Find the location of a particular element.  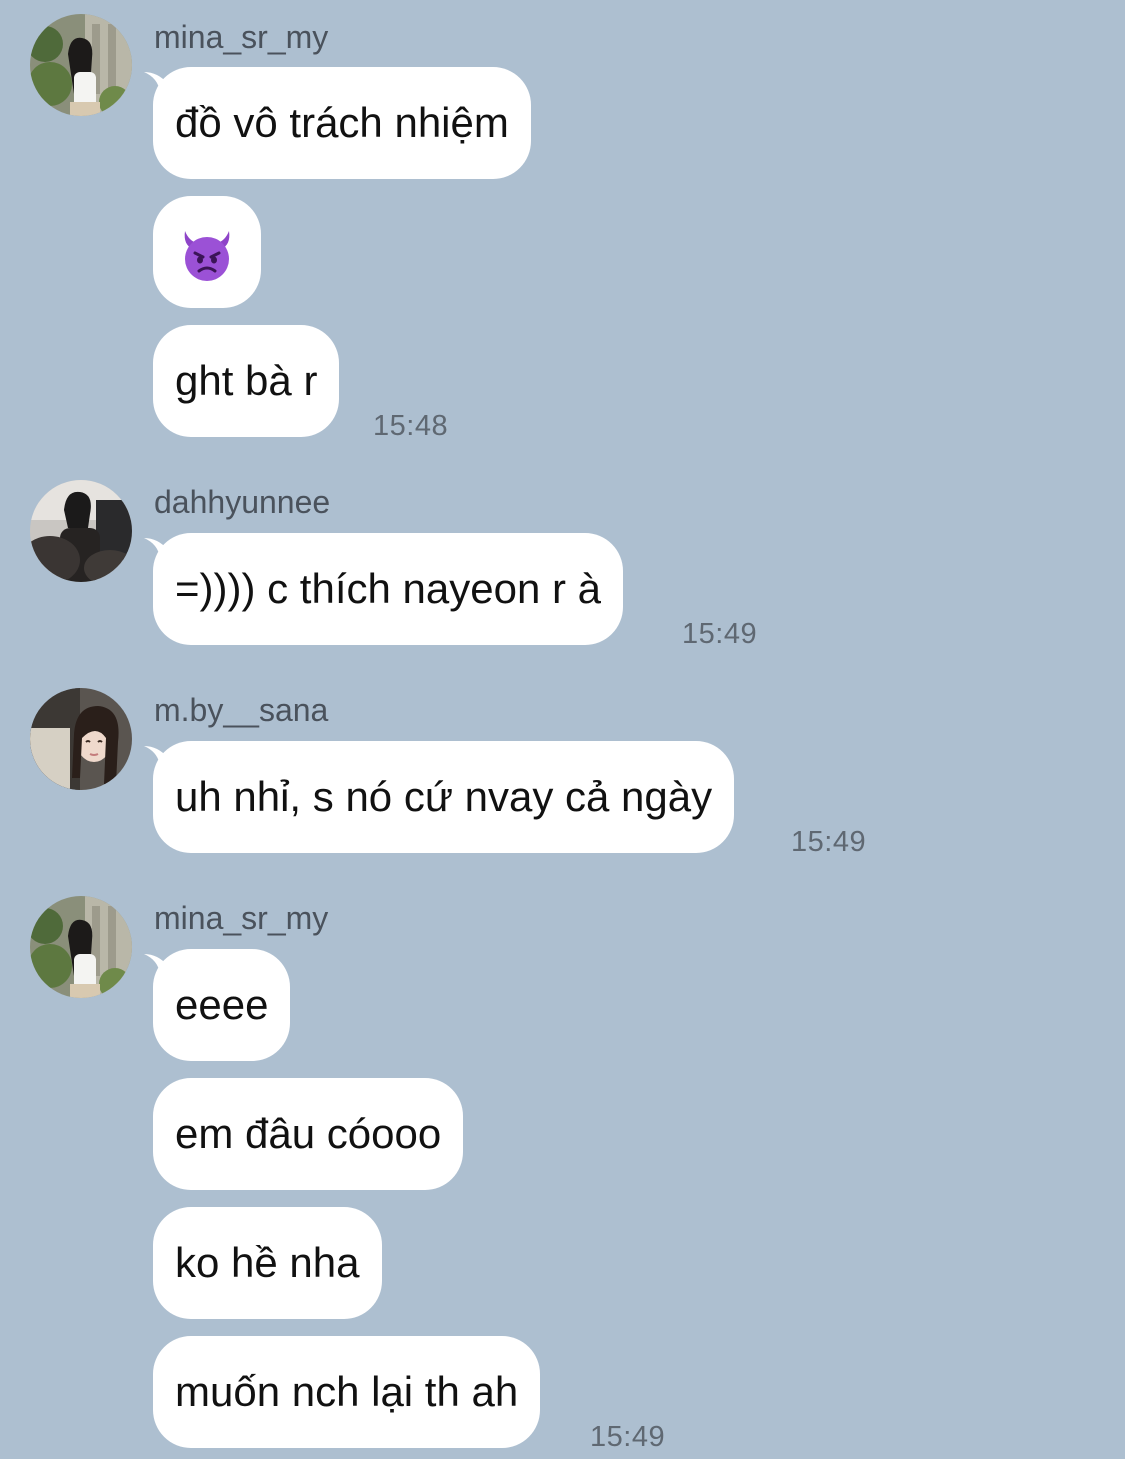

message-bubble: ght bà r is located at coordinates (246, 381).